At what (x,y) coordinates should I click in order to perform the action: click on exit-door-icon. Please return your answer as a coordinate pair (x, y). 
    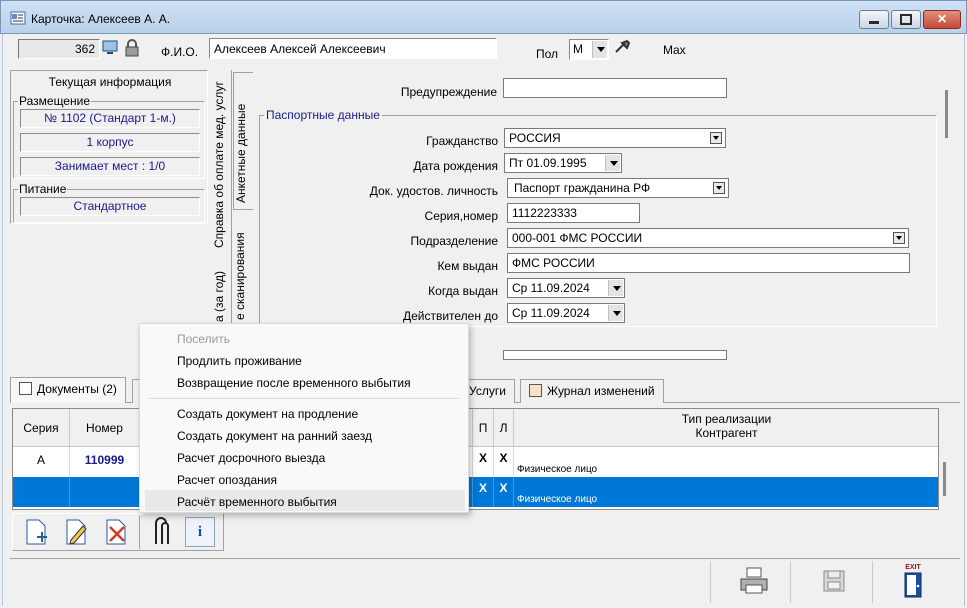
    Looking at the image, I should click on (913, 585).